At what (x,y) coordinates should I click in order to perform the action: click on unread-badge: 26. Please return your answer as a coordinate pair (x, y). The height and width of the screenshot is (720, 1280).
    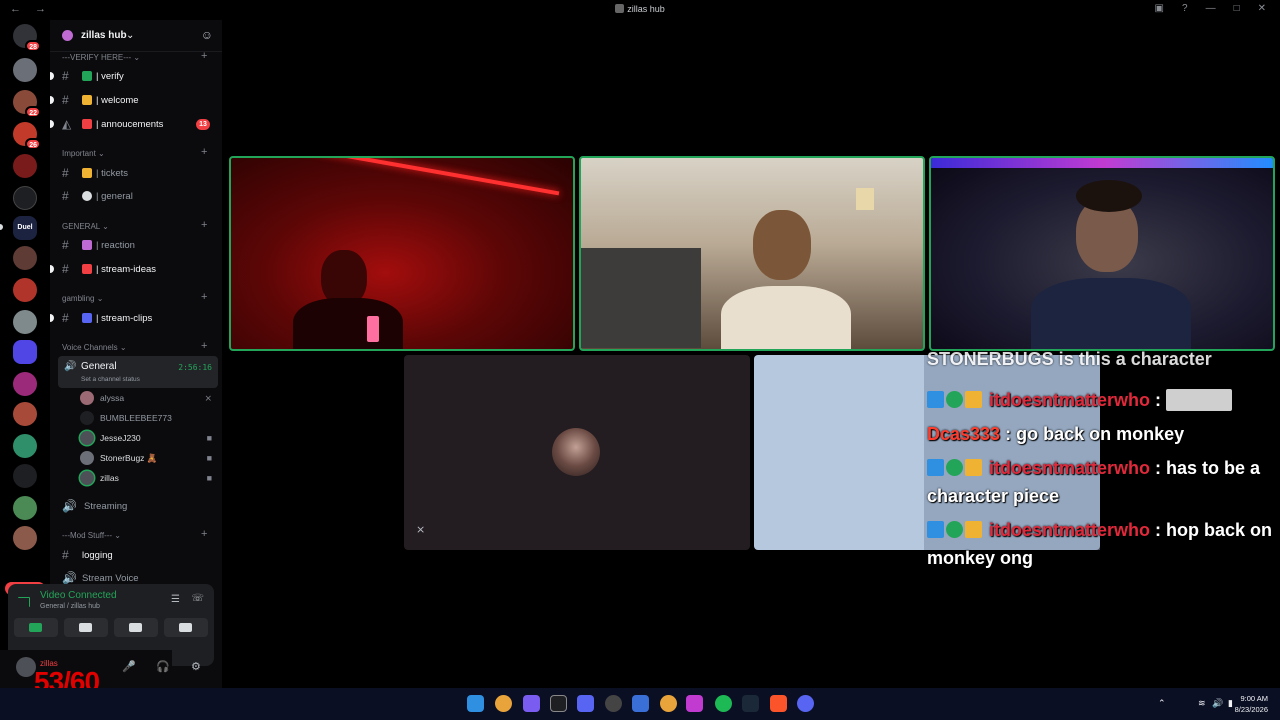
    Looking at the image, I should click on (33, 144).